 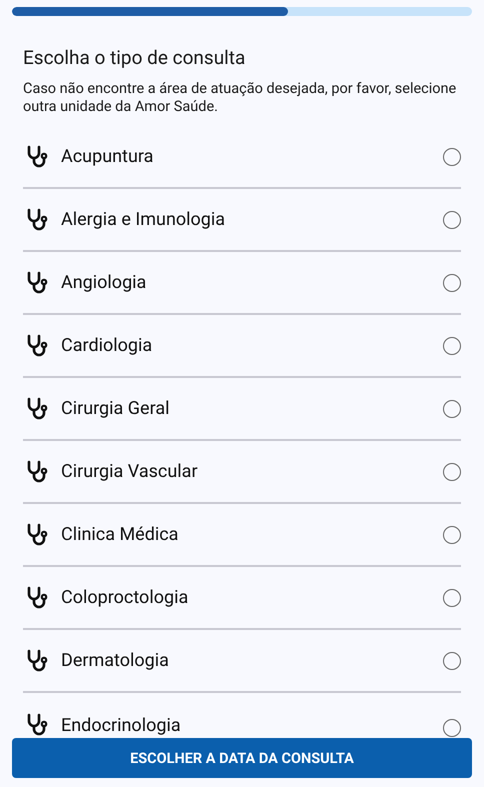 What do you see at coordinates (242, 598) in the screenshot?
I see `specialty-option: Coloproctologia` at bounding box center [242, 598].